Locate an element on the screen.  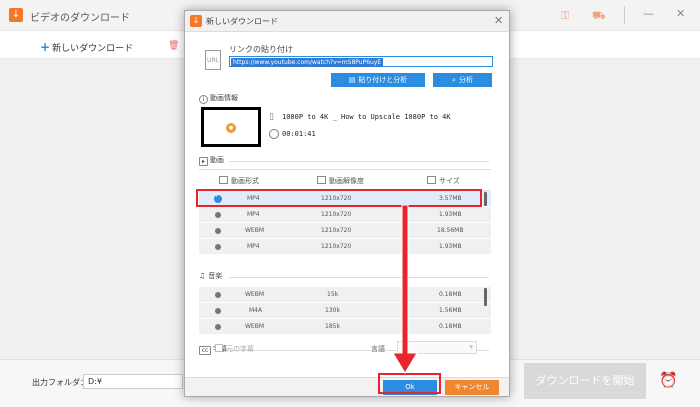
table-row: WEBM 1210x720 18.56MB is located at coordinates (345, 231).